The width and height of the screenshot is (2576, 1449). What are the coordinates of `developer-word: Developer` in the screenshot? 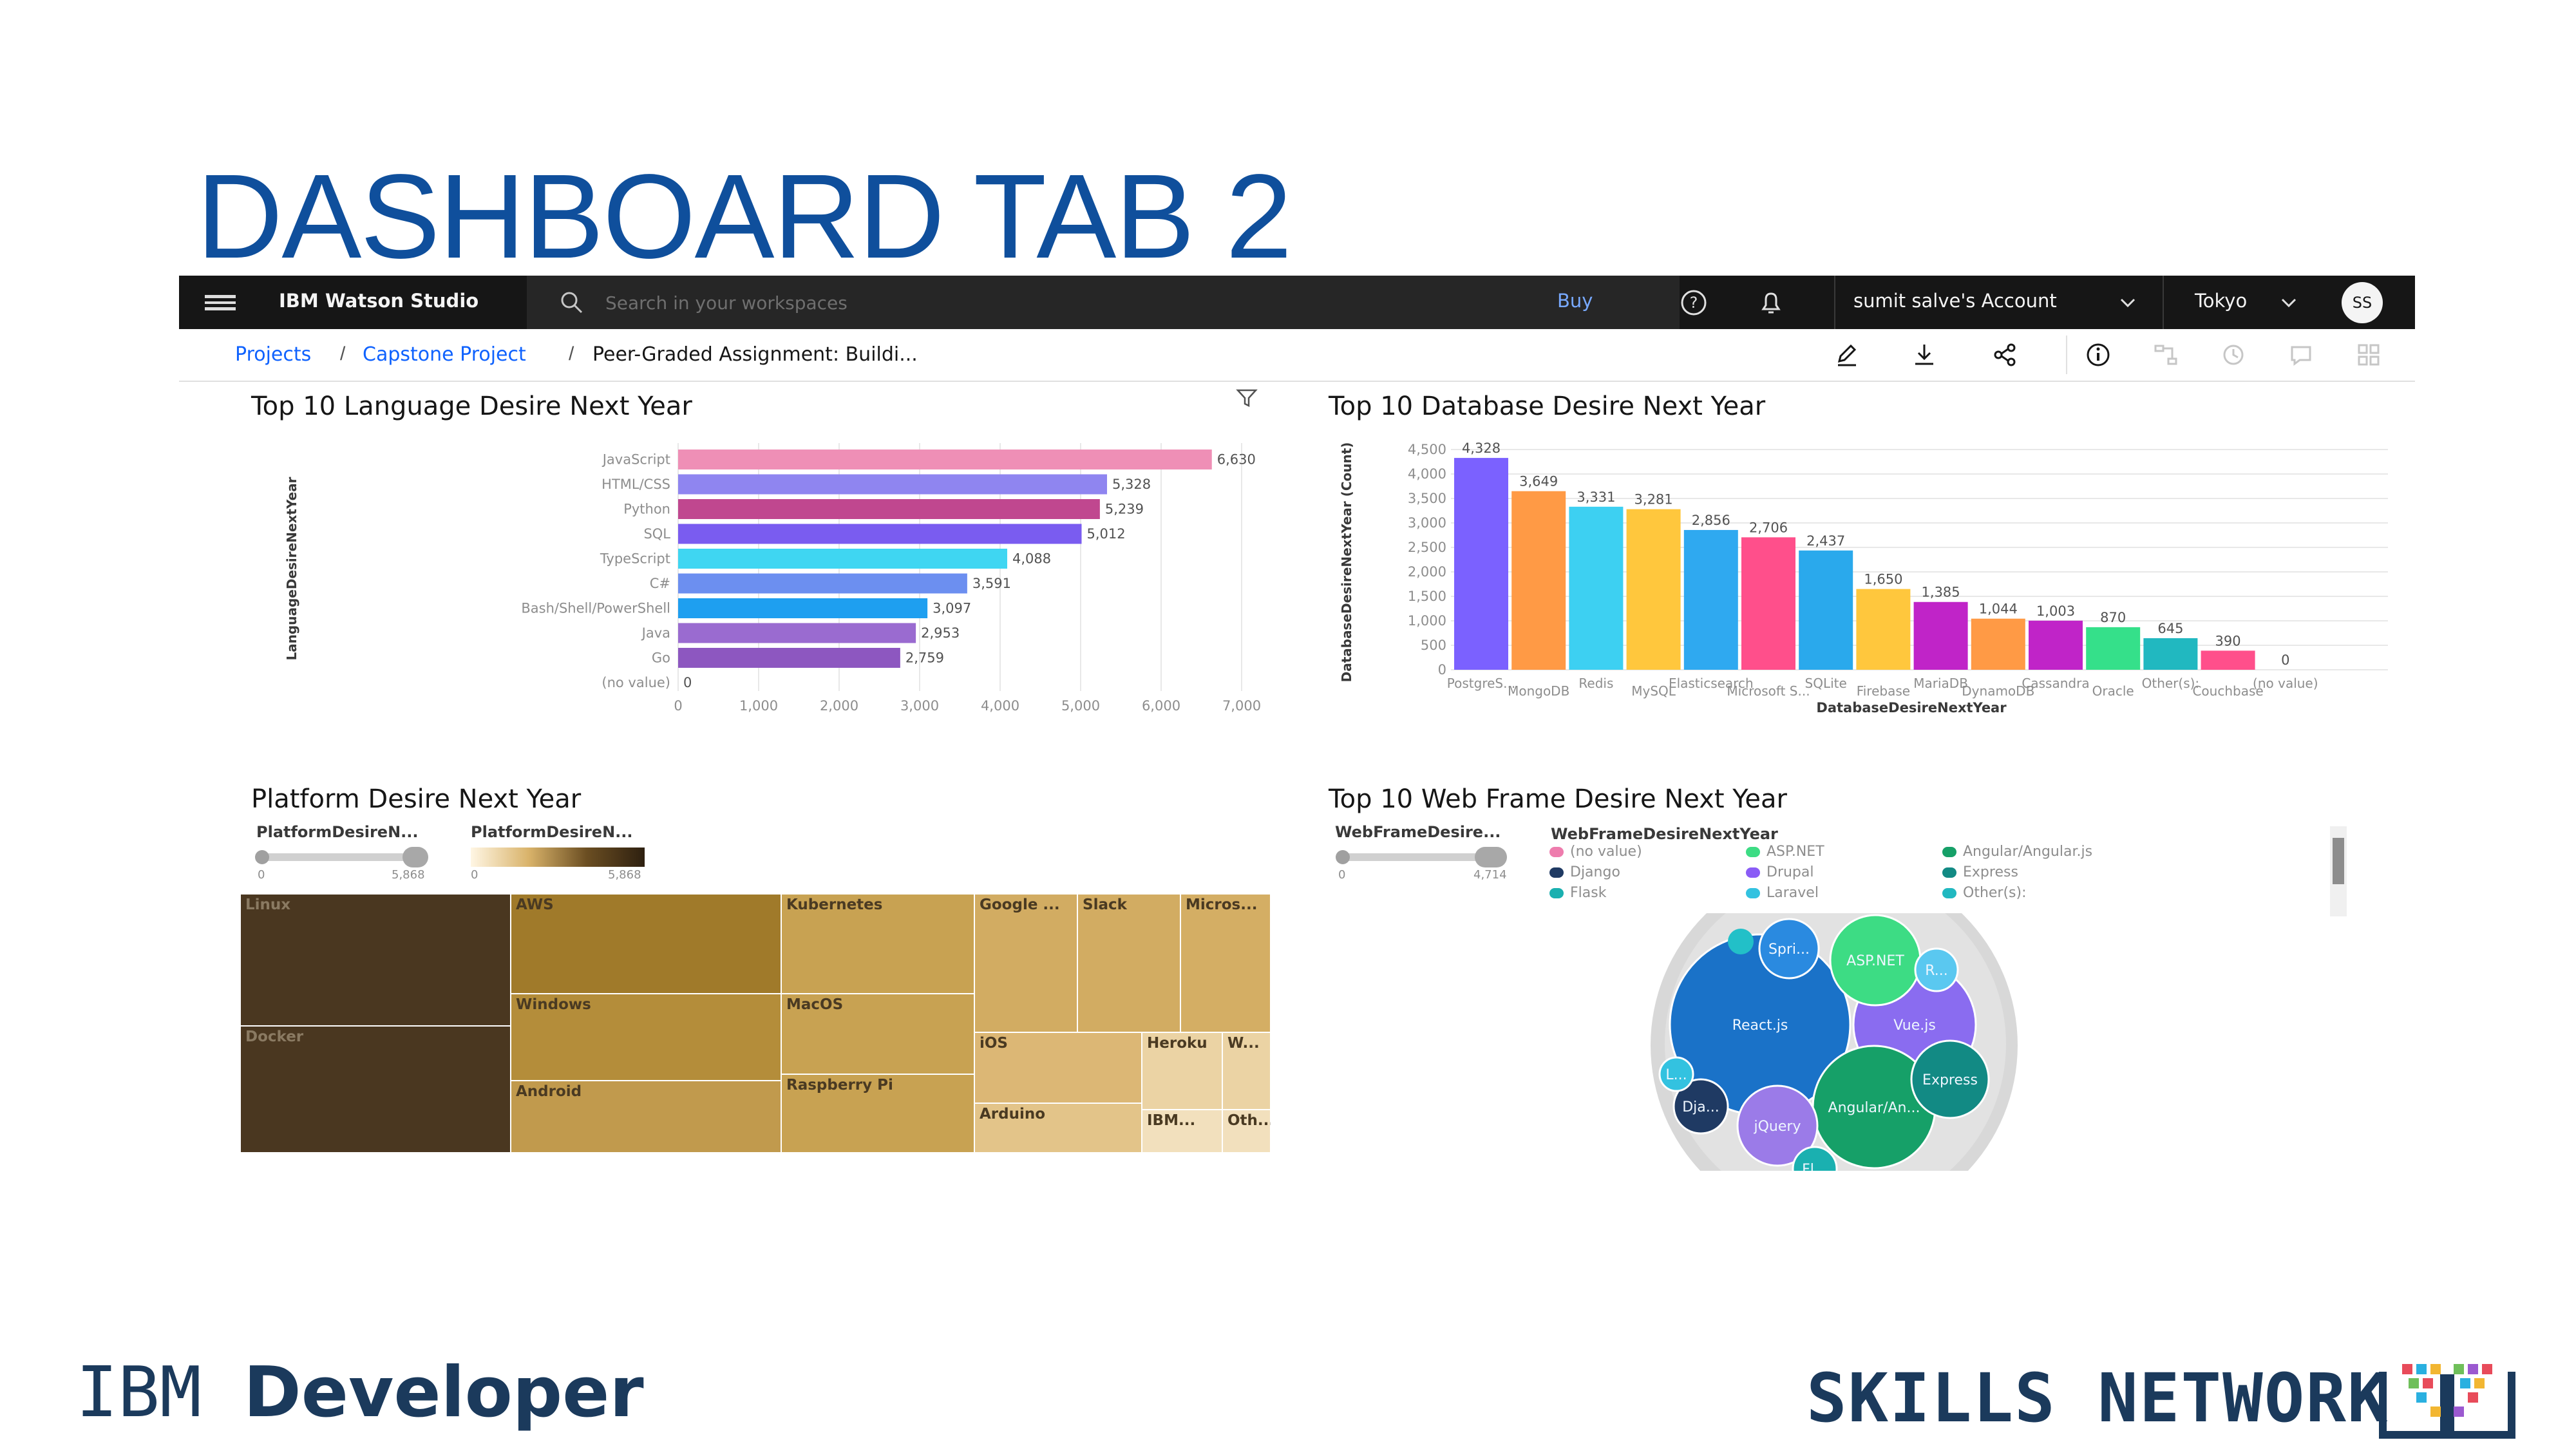 It's located at (444, 1393).